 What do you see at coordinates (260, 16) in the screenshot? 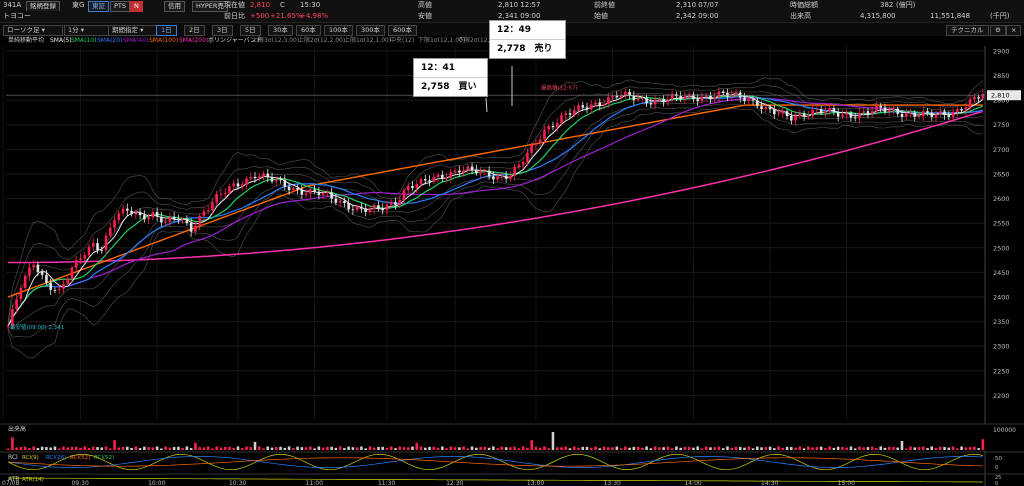
I see `prev-diff-value: +500` at bounding box center [260, 16].